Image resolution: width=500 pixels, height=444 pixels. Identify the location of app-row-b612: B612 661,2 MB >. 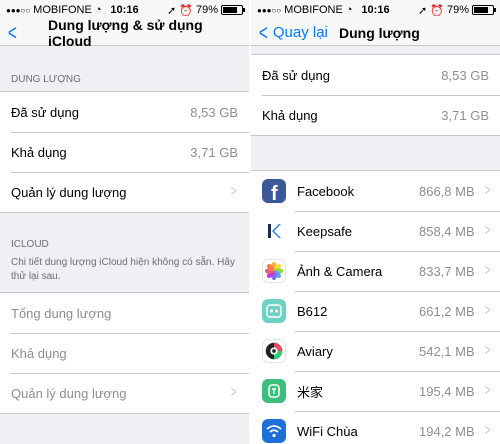
(375, 311).